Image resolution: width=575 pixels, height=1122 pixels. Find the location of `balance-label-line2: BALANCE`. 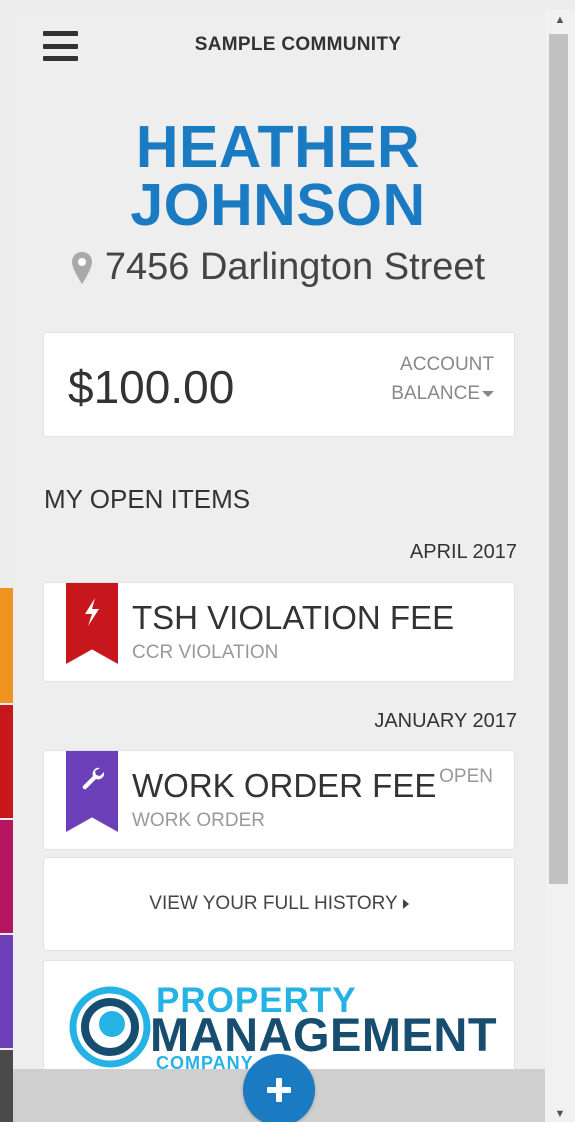

balance-label-line2: BALANCE is located at coordinates (435, 393).